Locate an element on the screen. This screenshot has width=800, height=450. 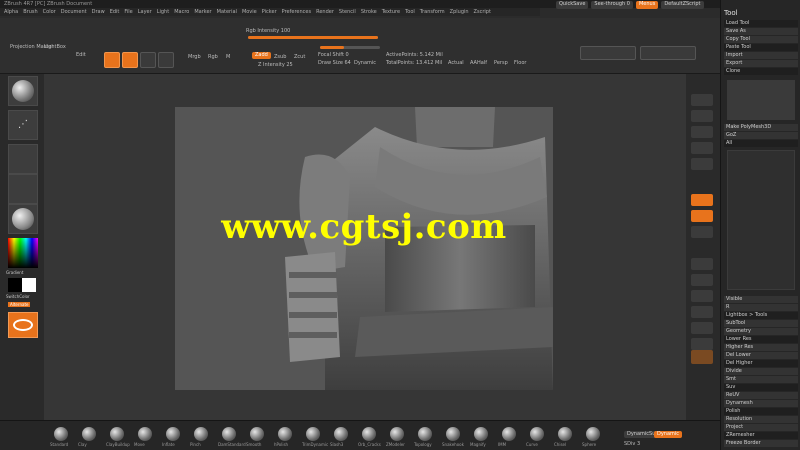
rgb-button: Rgb is located at coordinates (213, 57).